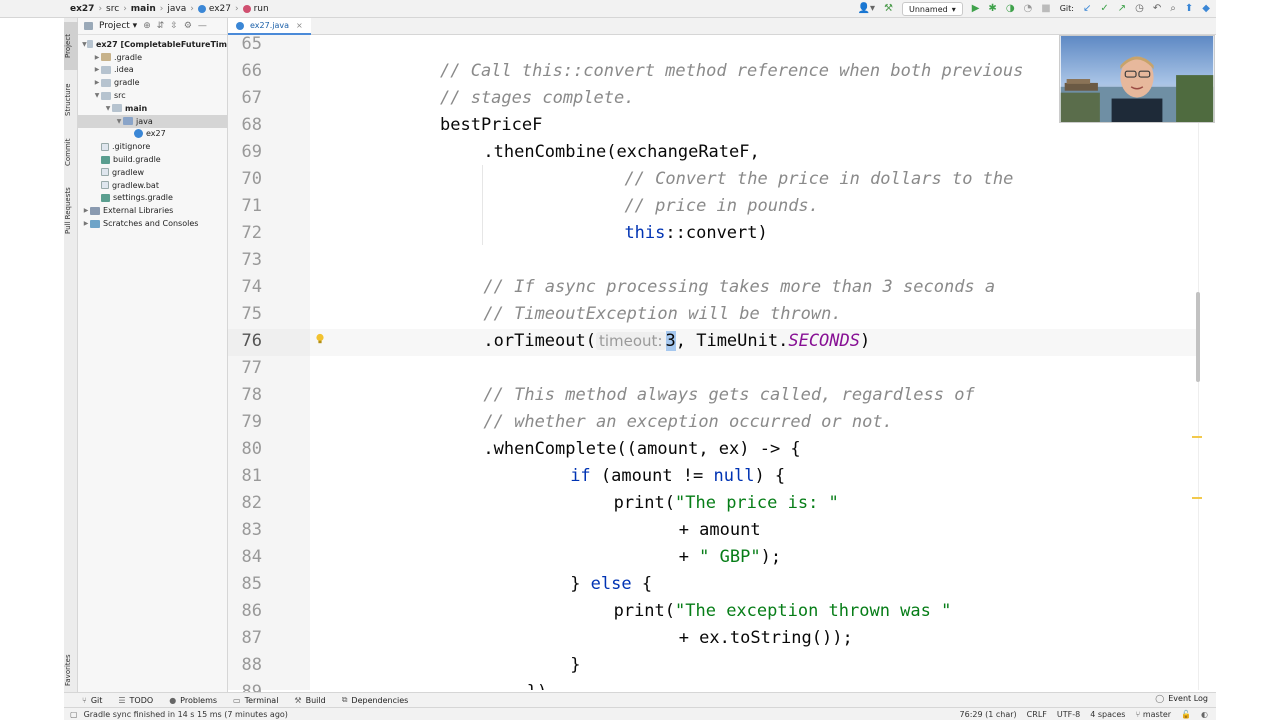 The width and height of the screenshot is (1280, 720). Describe the element at coordinates (251, 125) in the screenshot. I see `line-number: 68` at that location.